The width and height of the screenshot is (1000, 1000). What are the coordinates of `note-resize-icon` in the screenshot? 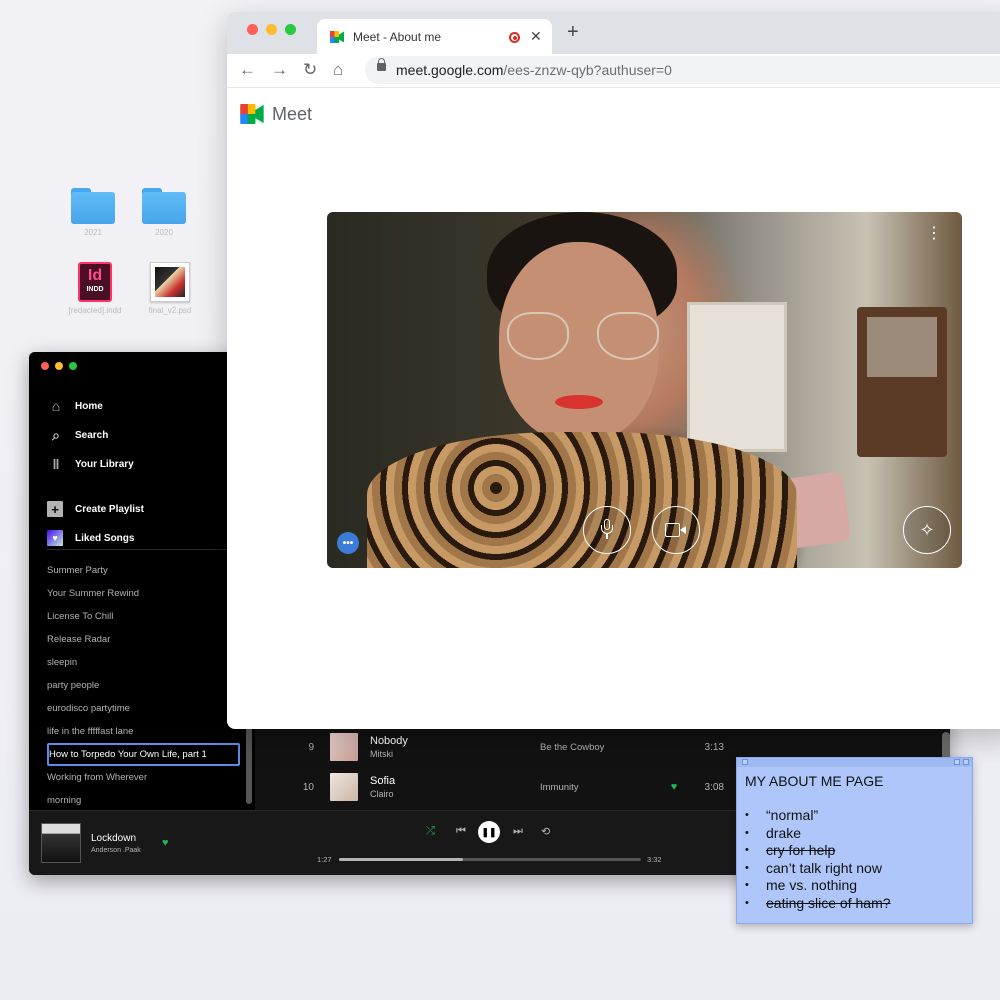 It's located at (957, 762).